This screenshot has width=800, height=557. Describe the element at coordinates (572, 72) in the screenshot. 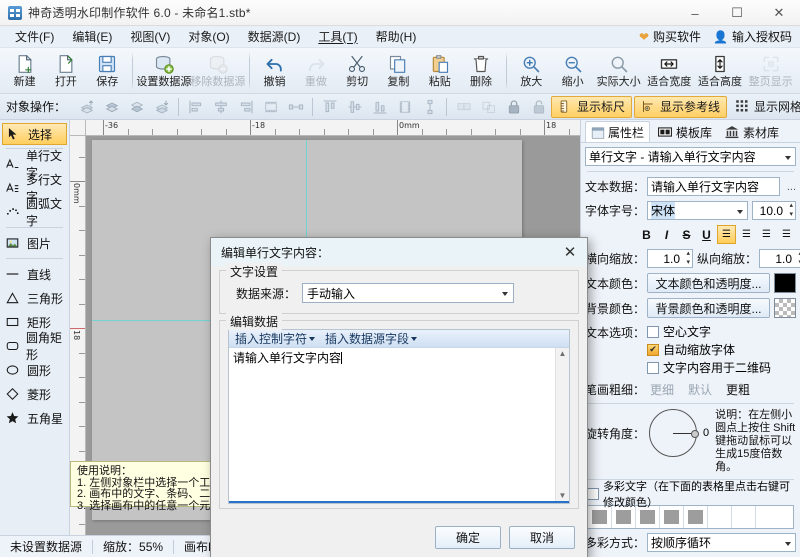

I see `zoom-out-button: 缩小` at that location.